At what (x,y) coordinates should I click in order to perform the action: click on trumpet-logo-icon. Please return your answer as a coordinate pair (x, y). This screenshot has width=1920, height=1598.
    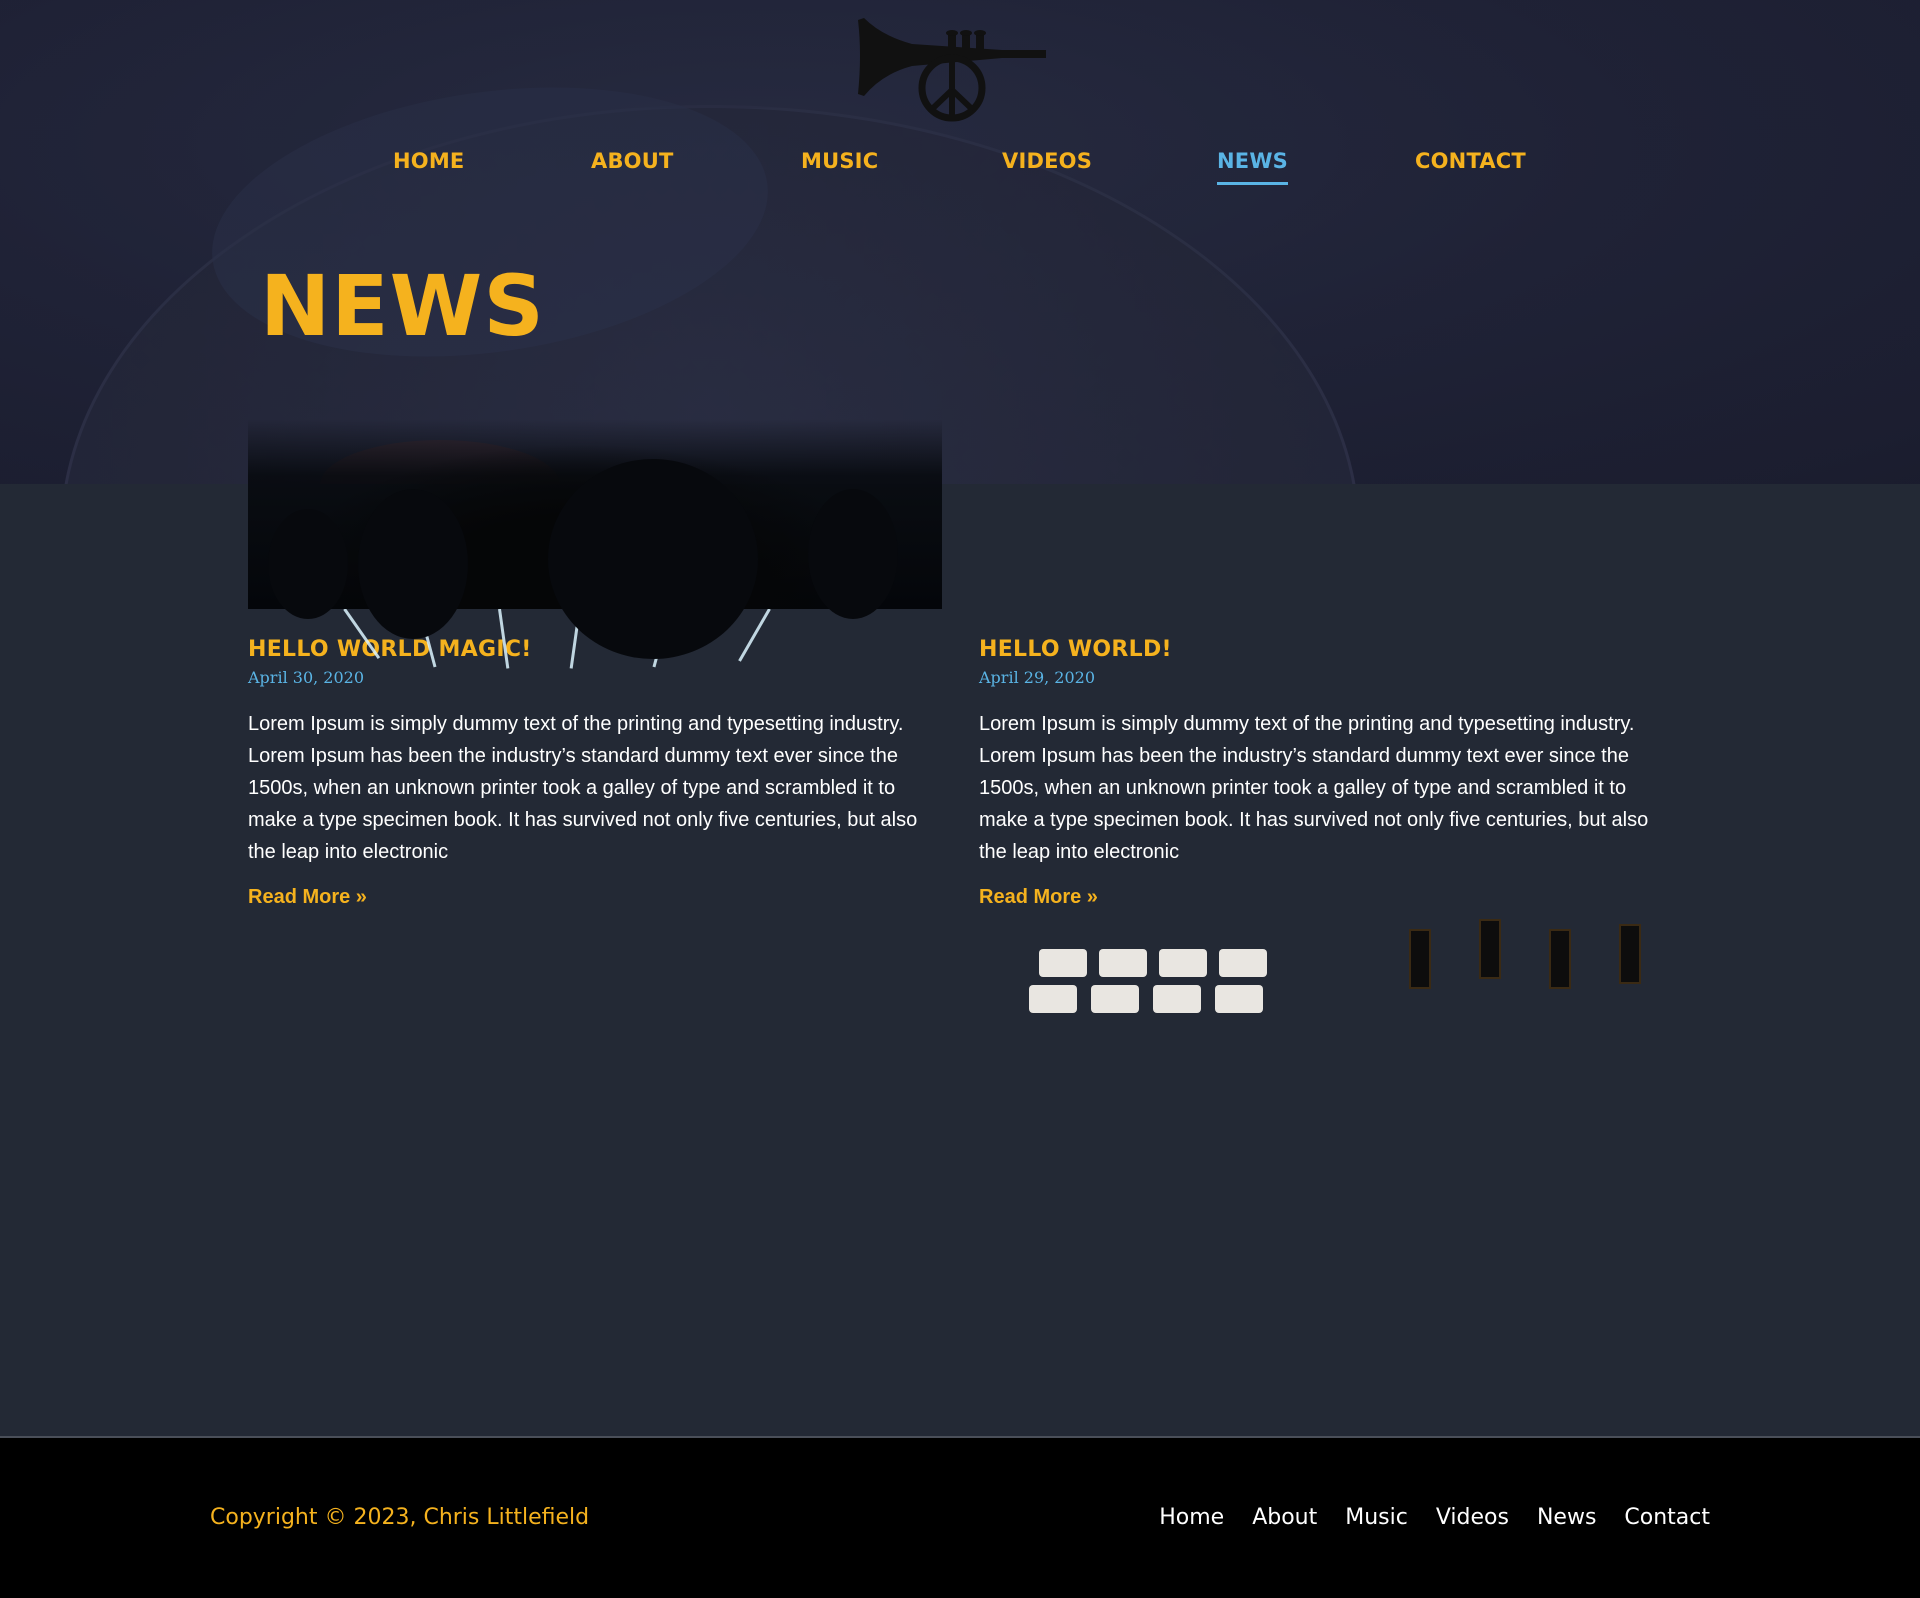
    Looking at the image, I should click on (950, 69).